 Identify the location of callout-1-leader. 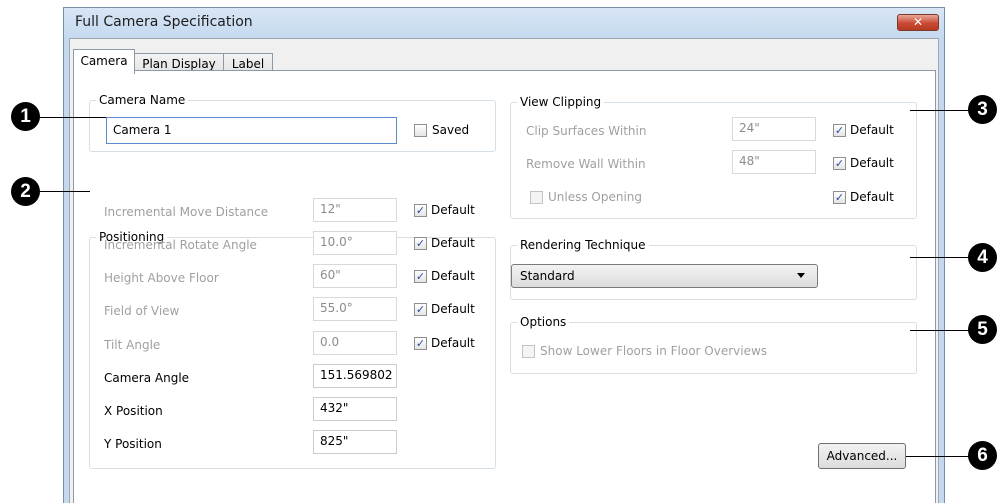
(73, 117).